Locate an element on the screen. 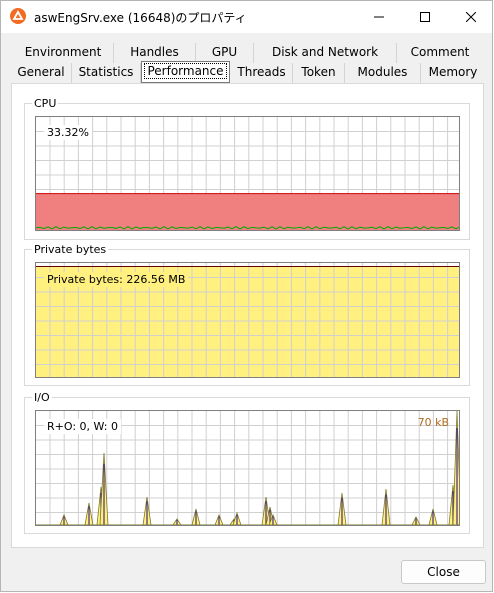 Image resolution: width=494 pixels, height=593 pixels. io-scale-label: 70 kB is located at coordinates (433, 422).